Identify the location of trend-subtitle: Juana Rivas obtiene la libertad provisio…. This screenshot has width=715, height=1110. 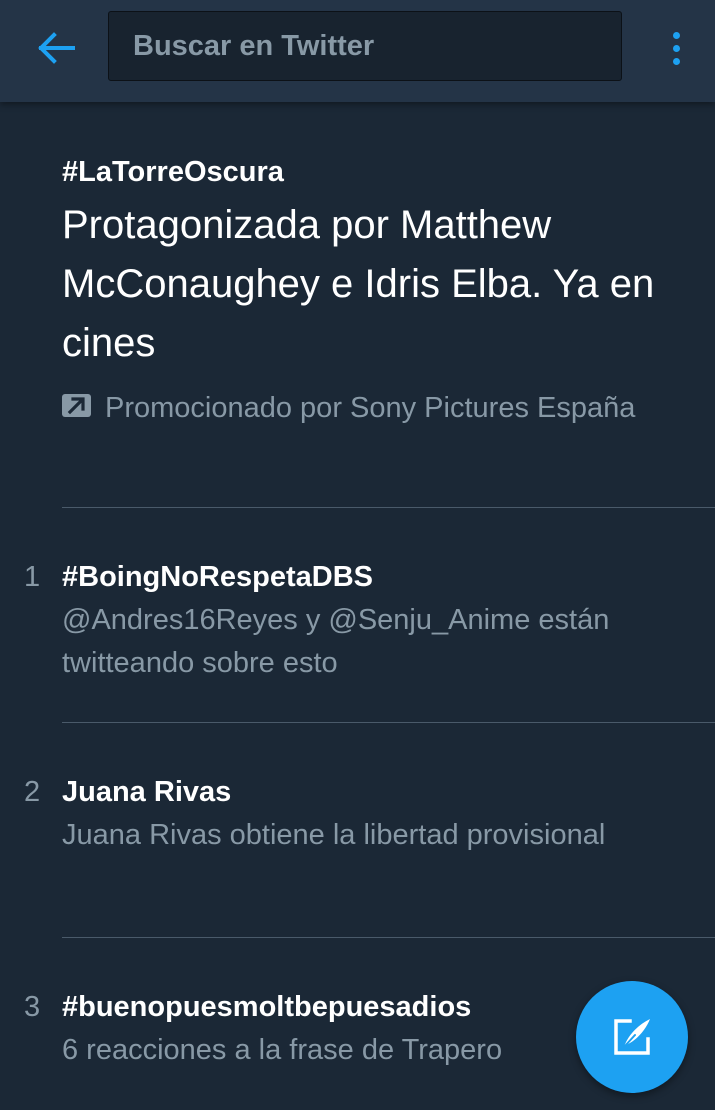
(334, 835).